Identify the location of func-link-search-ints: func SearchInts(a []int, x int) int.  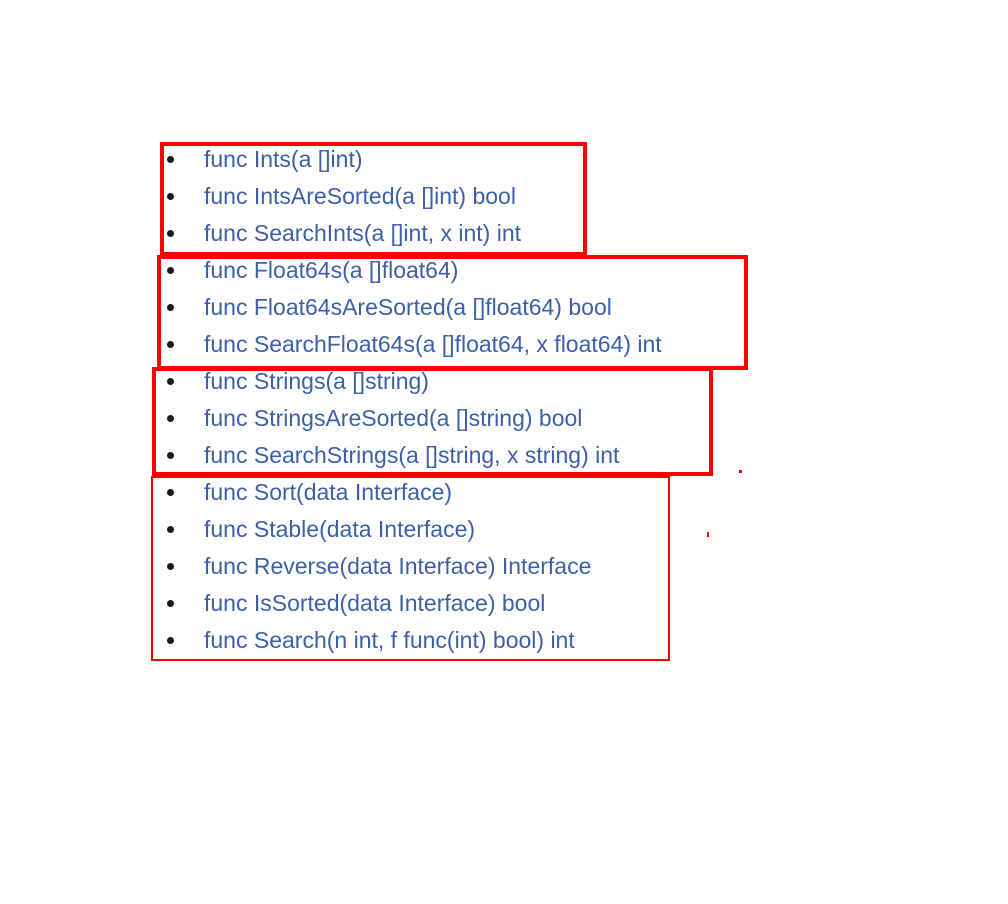
(362, 233).